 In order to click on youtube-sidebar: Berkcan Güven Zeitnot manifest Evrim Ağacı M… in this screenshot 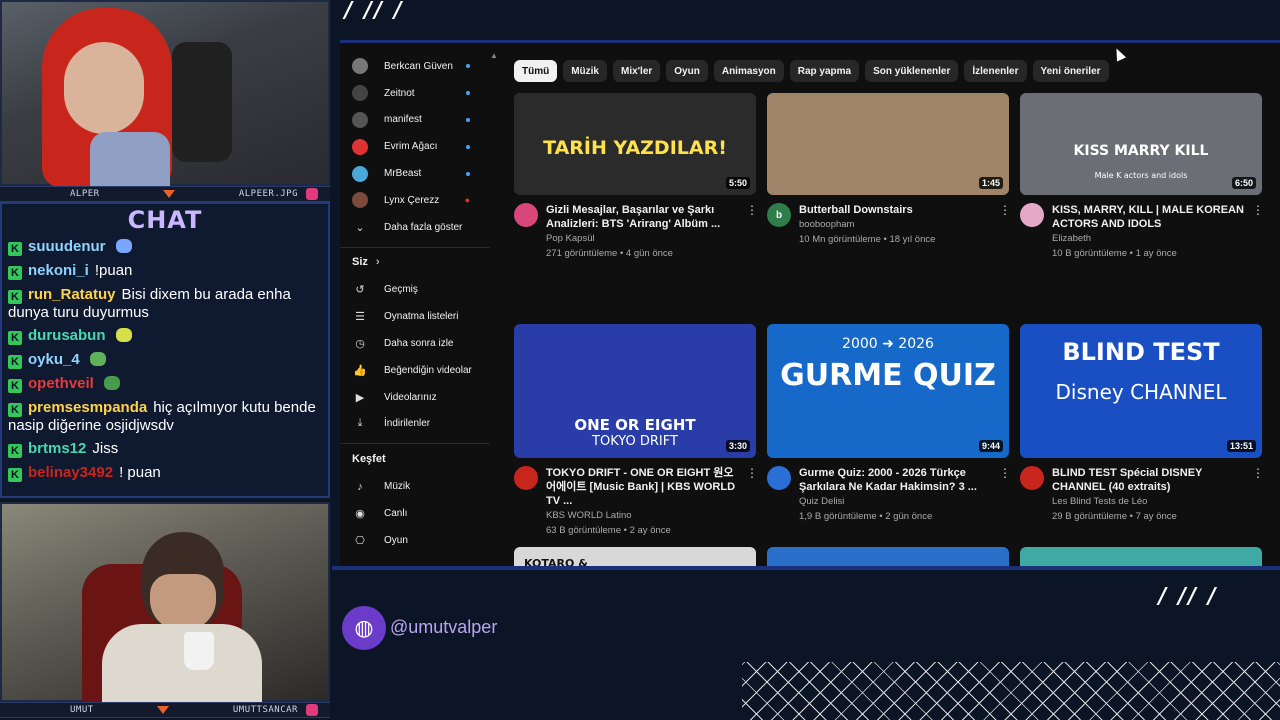, I will do `click(415, 306)`.